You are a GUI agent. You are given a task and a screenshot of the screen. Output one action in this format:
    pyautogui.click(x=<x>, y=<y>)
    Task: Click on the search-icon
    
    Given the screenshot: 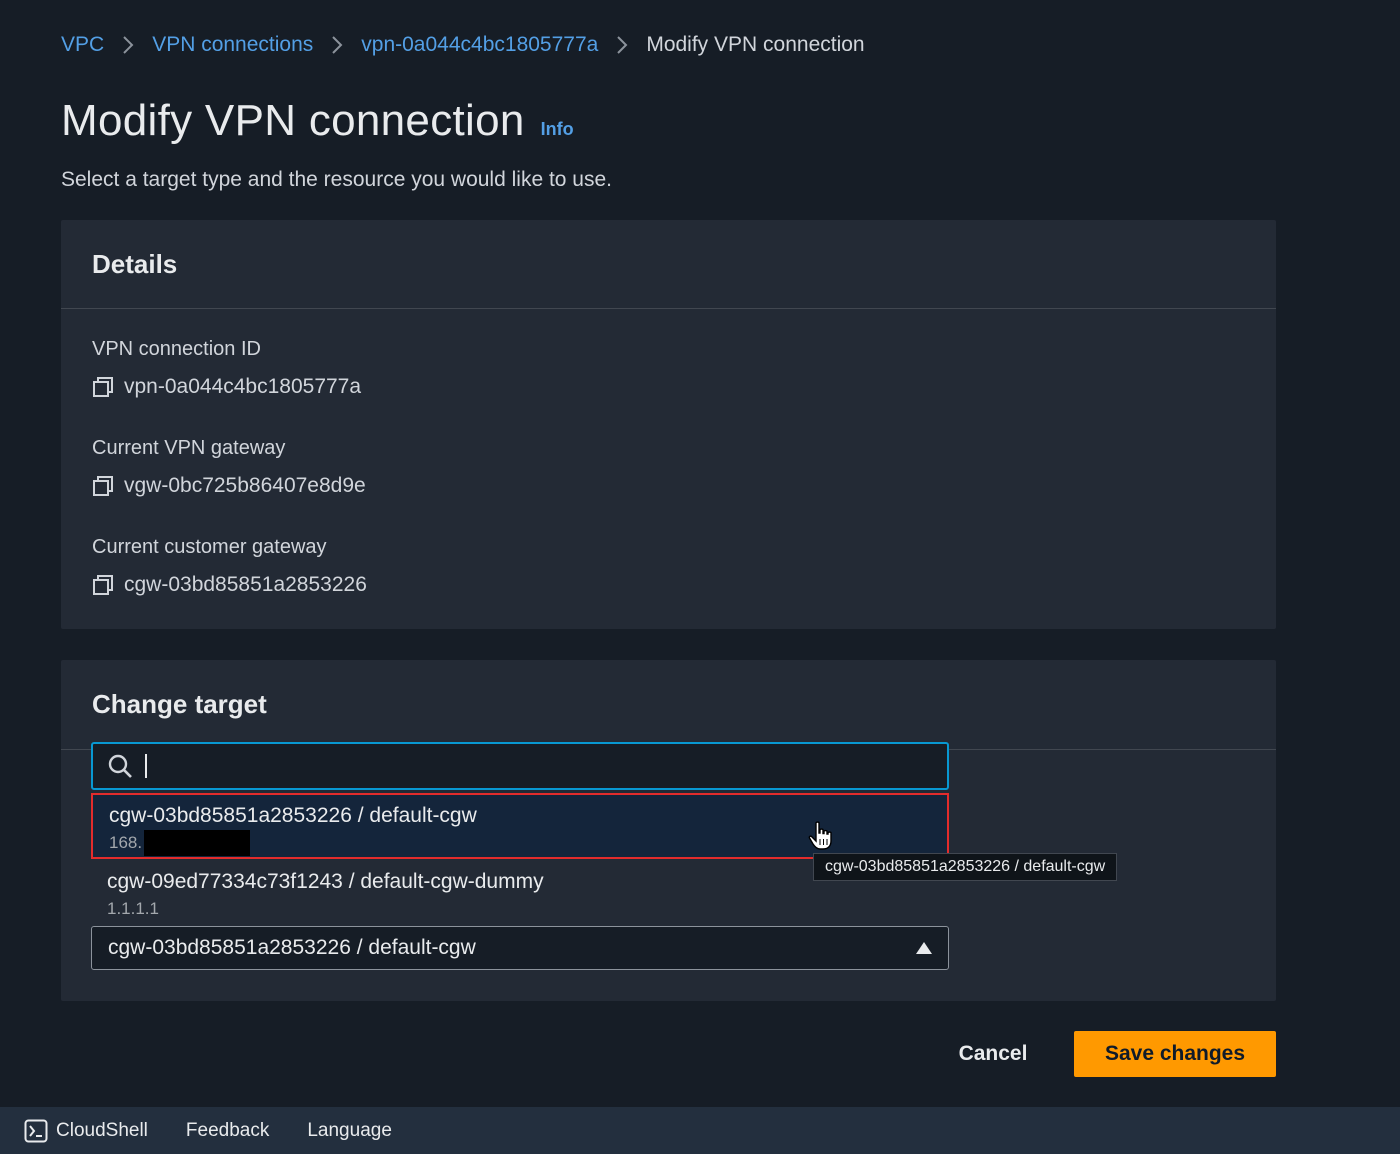 What is the action you would take?
    pyautogui.click(x=120, y=766)
    